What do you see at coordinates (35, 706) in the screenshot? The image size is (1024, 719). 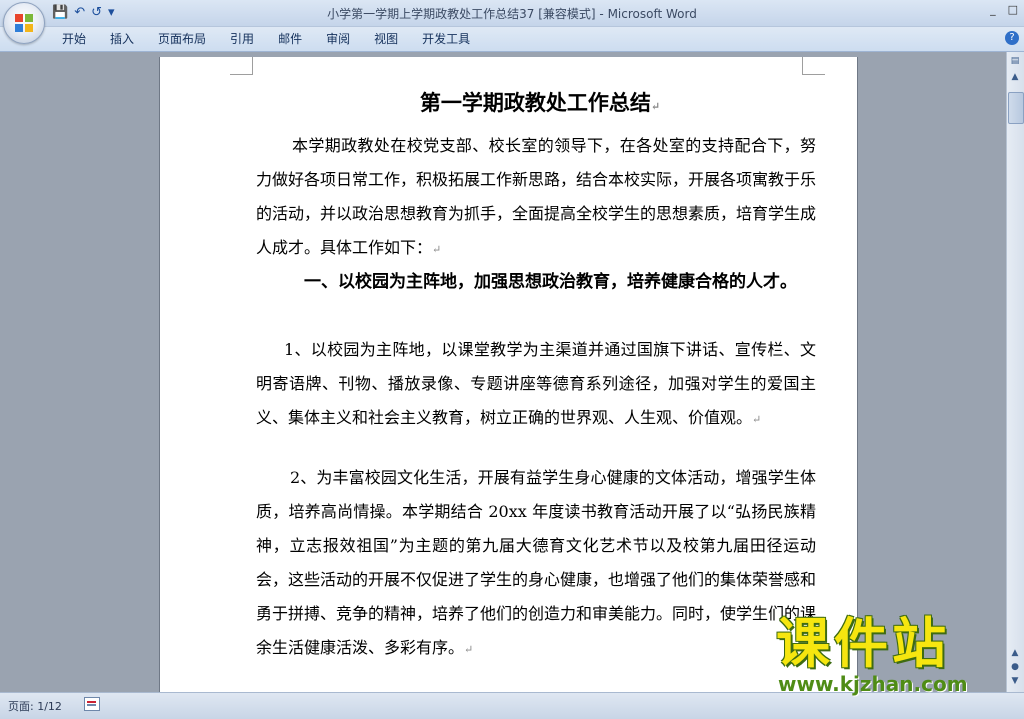 I see `page-number-indicator: 页面: 1/12` at bounding box center [35, 706].